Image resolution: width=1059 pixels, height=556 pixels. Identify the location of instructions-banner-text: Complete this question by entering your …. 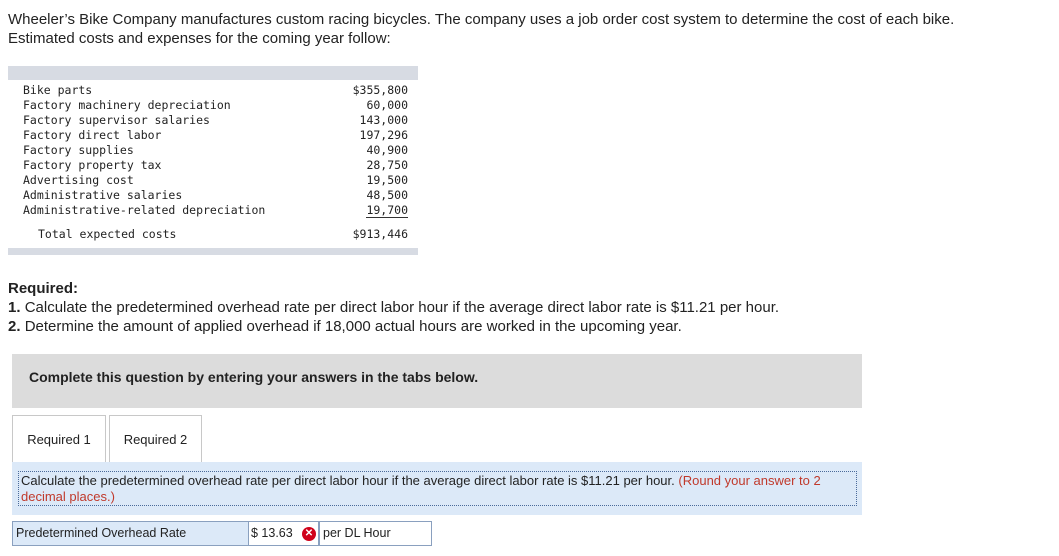
(254, 377).